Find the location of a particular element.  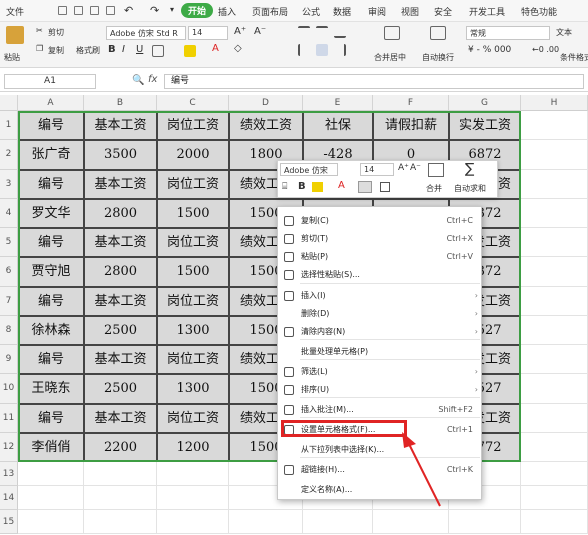

font-color-icon: A is located at coordinates (215, 48).